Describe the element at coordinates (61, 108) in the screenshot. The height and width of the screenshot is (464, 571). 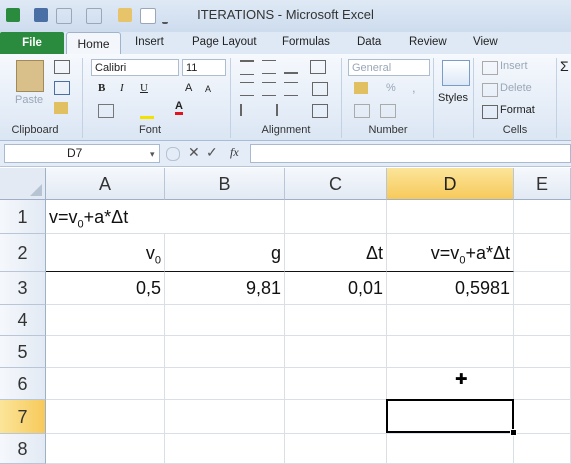
I see `format-painter-icon` at that location.